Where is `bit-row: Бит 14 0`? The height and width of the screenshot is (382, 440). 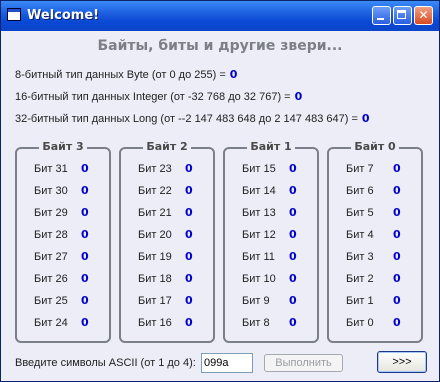
bit-row: Бит 14 0 is located at coordinates (271, 192).